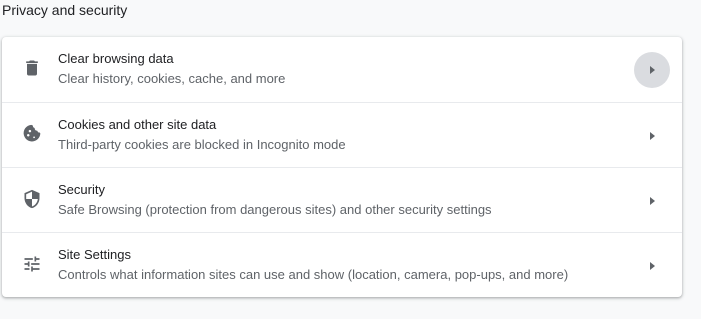 The width and height of the screenshot is (701, 319). Describe the element at coordinates (116, 58) in the screenshot. I see `row-label: Clear browsing data` at that location.